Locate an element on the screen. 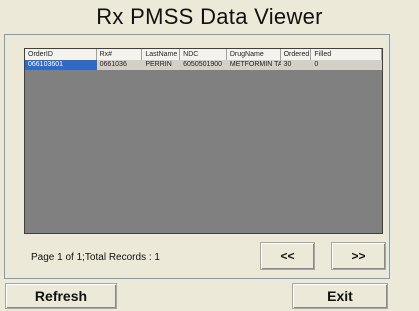 The width and height of the screenshot is (419, 311). cell-lastname: PERRIN is located at coordinates (161, 65).